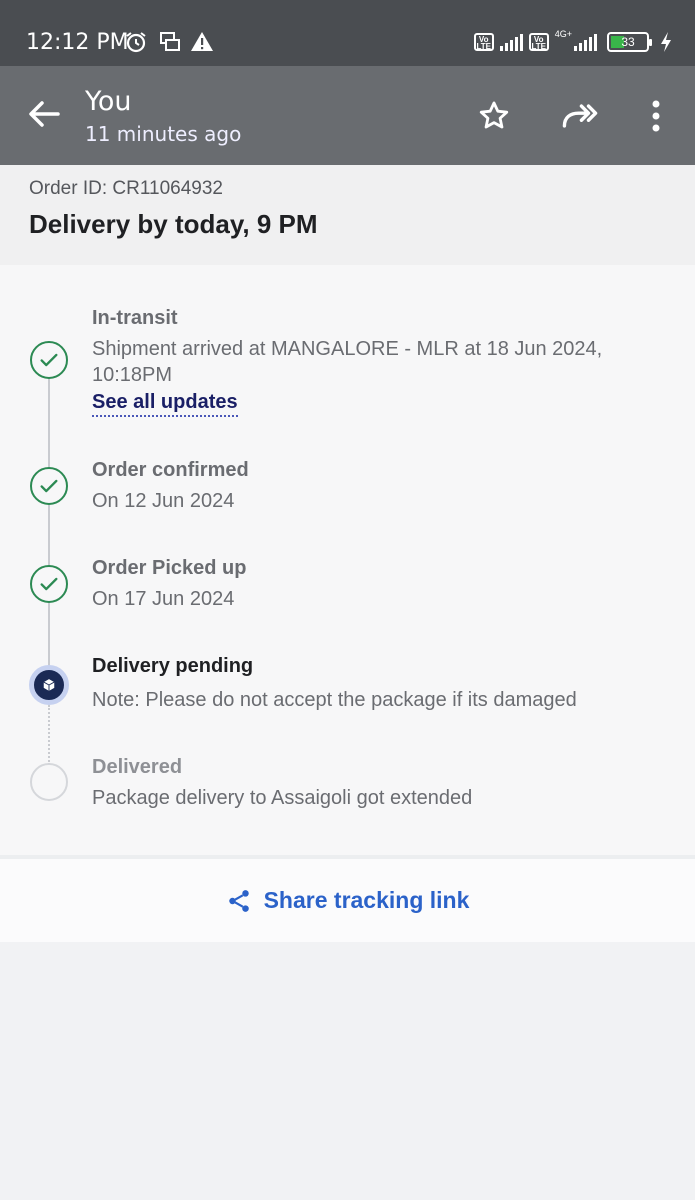 The image size is (695, 1200). I want to click on step-title: In-transit, so click(135, 318).